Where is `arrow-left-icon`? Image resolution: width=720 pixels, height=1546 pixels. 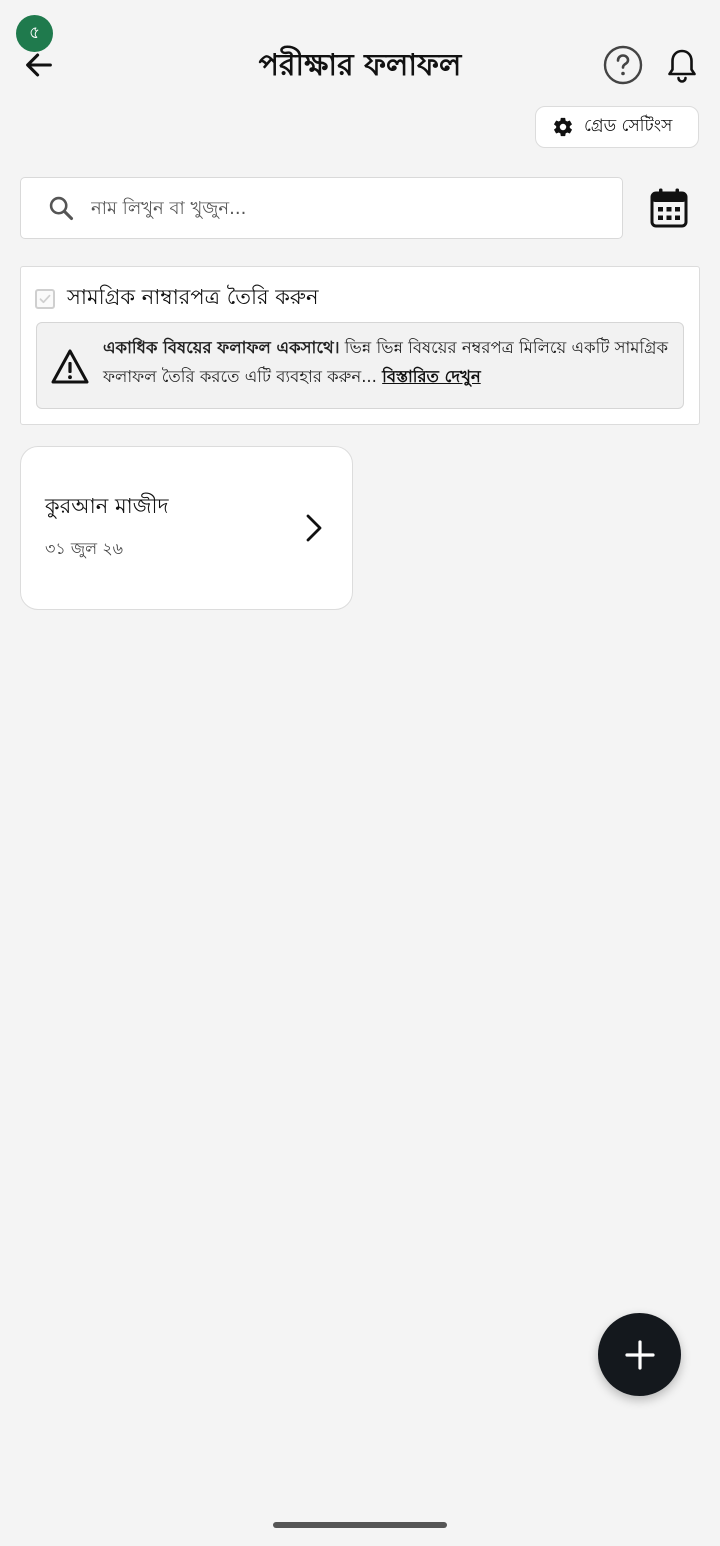
arrow-left-icon is located at coordinates (39, 65).